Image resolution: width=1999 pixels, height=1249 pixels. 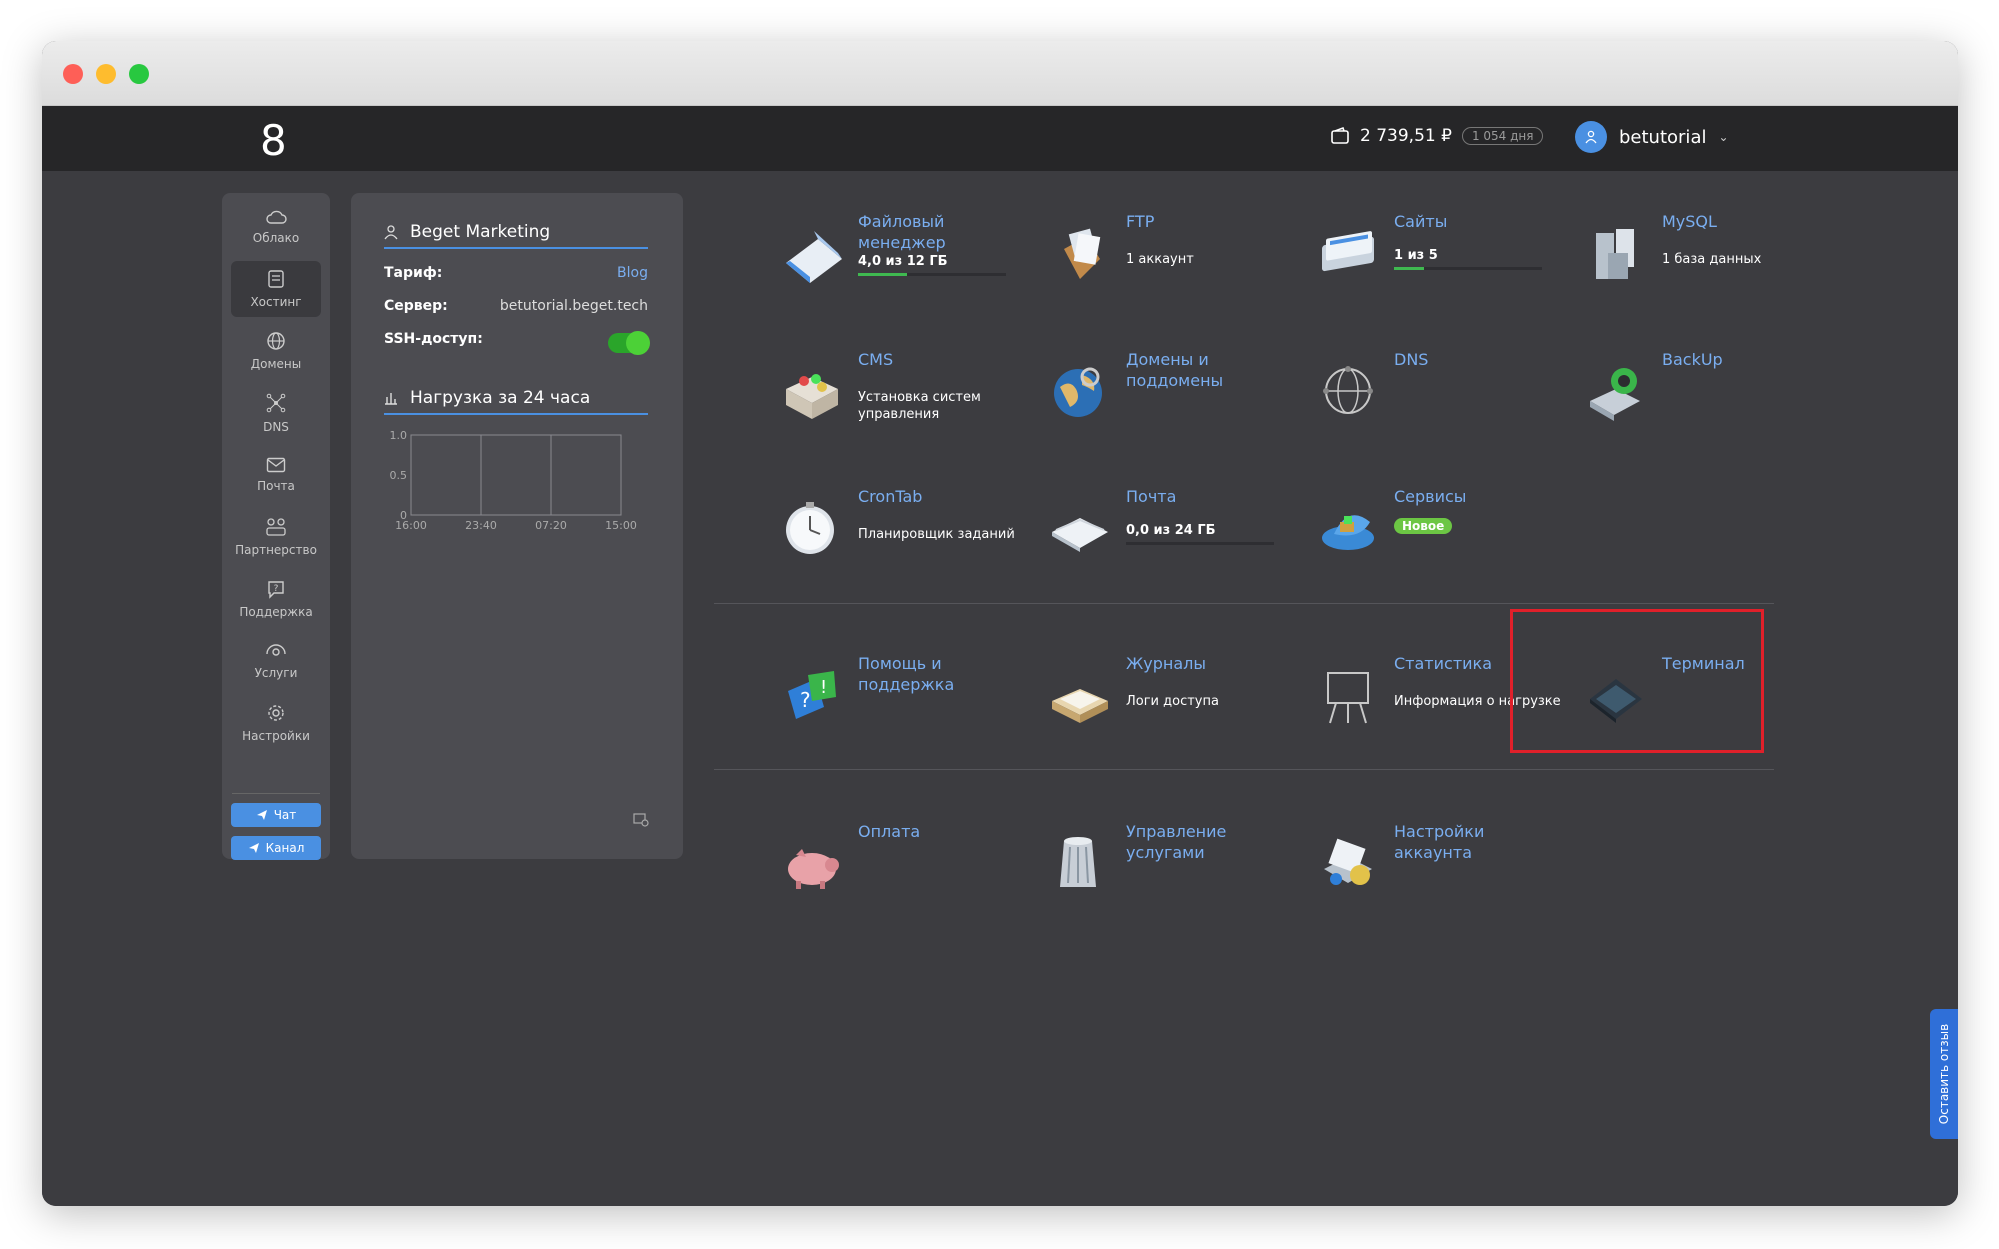 I want to click on tile-subtitle: 1 аккаунт, so click(x=1160, y=259).